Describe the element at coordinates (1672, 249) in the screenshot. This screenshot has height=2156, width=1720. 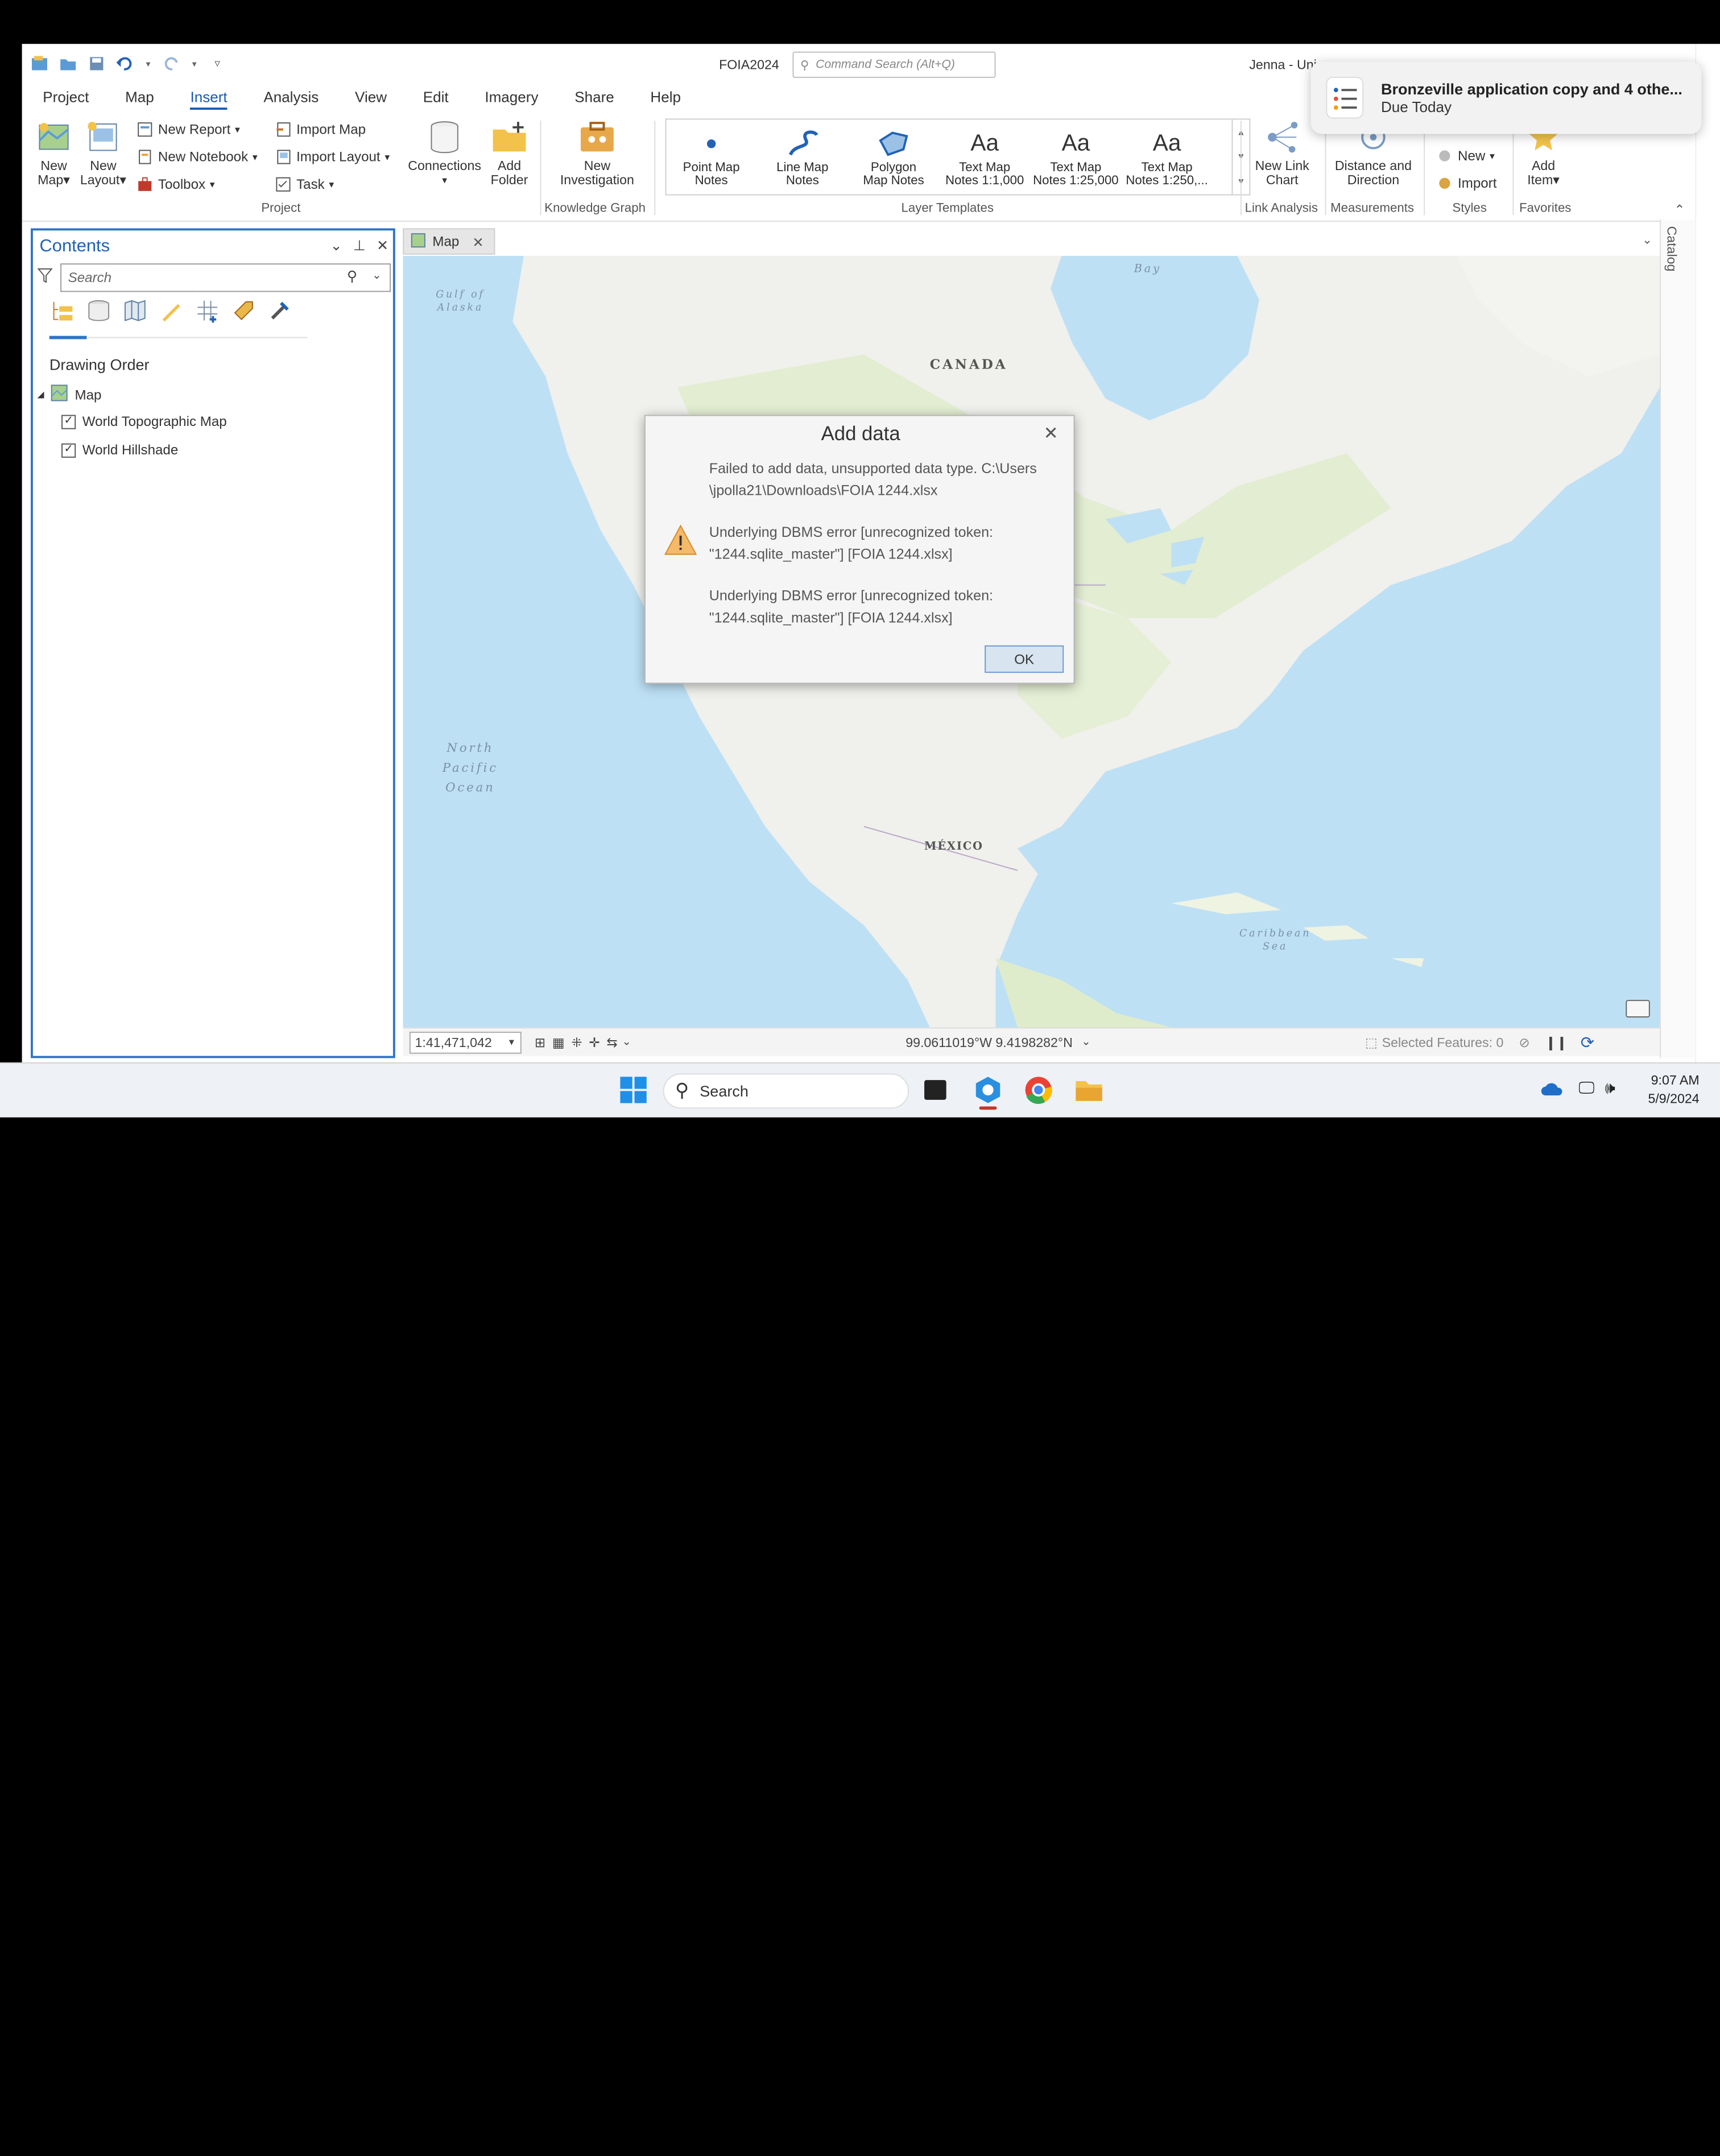
I see `catalog-tab: Catalog` at that location.